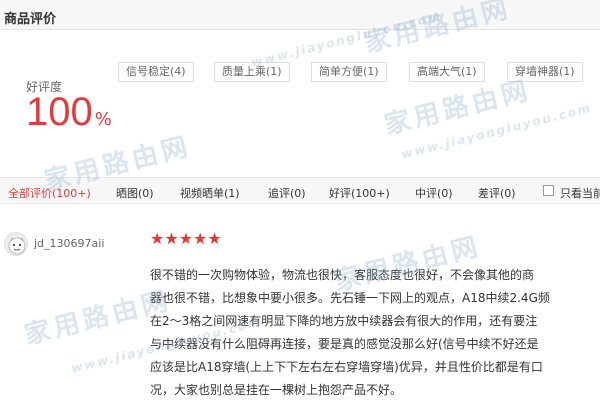 The image size is (600, 413). Describe the element at coordinates (580, 193) in the screenshot. I see `current-only-label: 只看当前` at that location.